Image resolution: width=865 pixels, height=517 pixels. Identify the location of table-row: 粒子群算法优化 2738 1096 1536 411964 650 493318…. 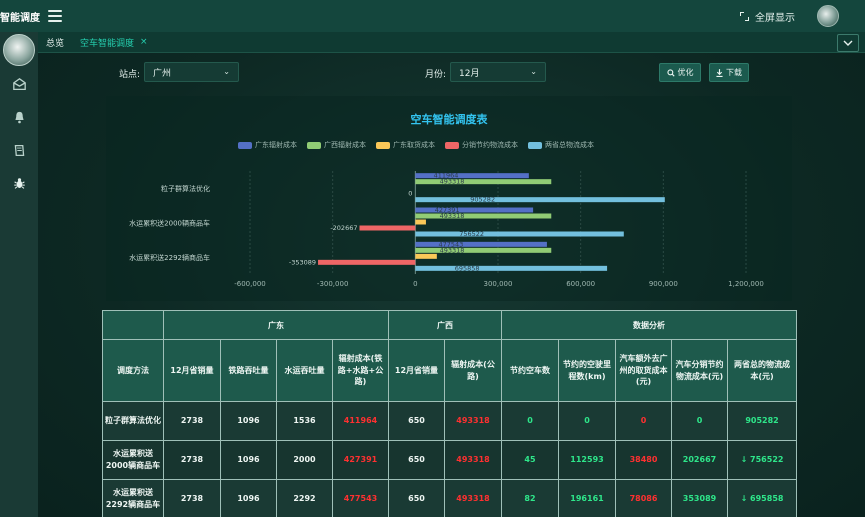
(450, 421).